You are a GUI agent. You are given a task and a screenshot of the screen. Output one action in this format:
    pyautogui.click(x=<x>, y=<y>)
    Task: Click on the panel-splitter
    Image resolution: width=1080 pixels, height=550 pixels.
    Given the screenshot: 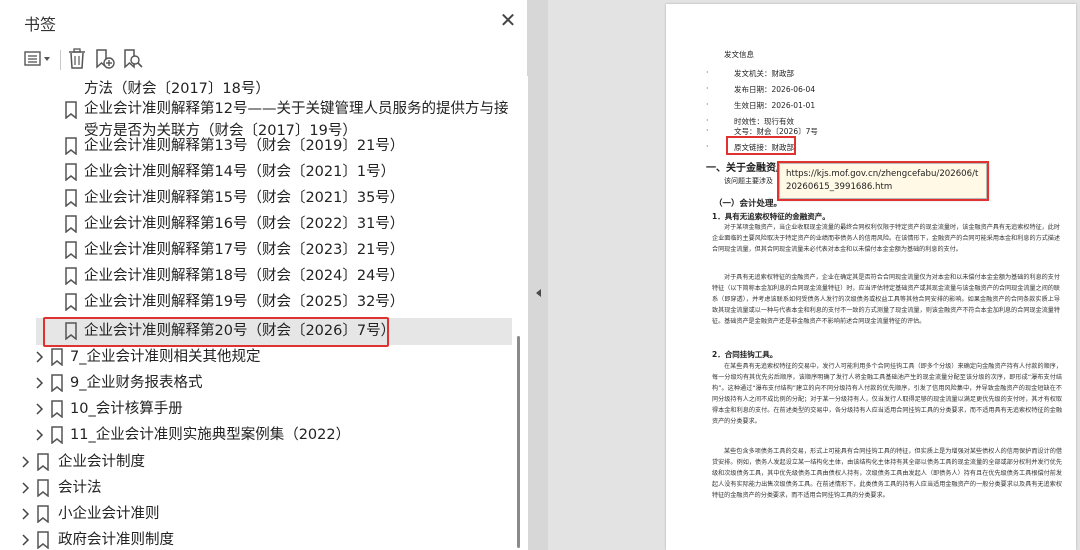 What is the action you would take?
    pyautogui.click(x=538, y=275)
    